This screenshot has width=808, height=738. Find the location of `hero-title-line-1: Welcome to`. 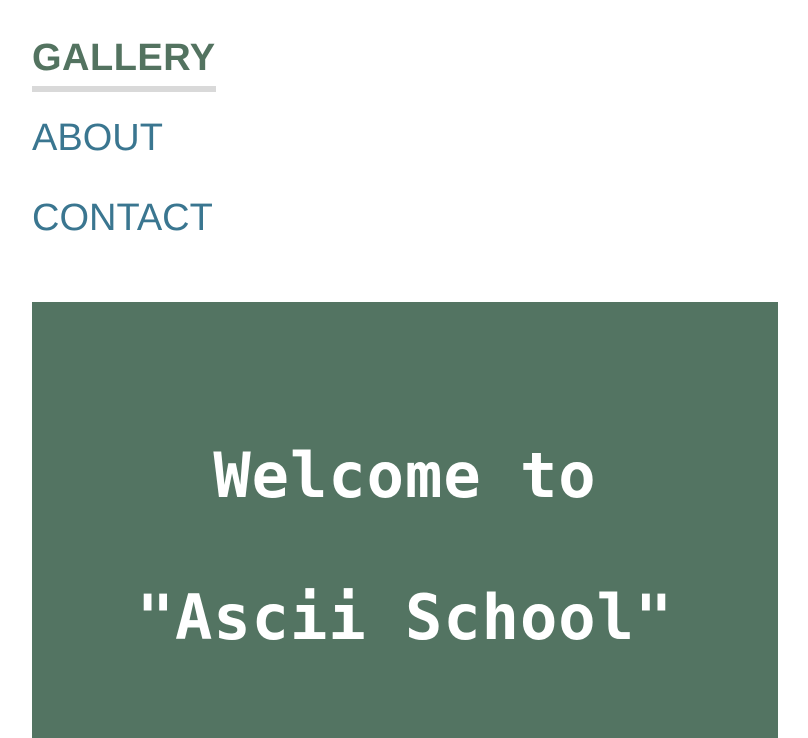

hero-title-line-1: Welcome to is located at coordinates (405, 475).